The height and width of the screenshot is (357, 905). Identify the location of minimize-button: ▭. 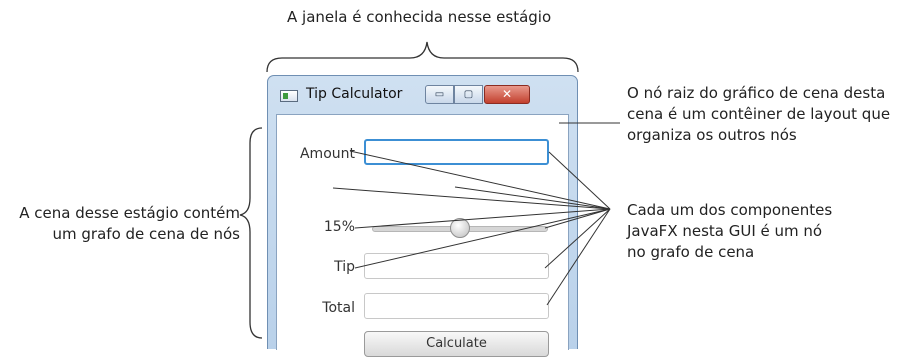
(439, 94).